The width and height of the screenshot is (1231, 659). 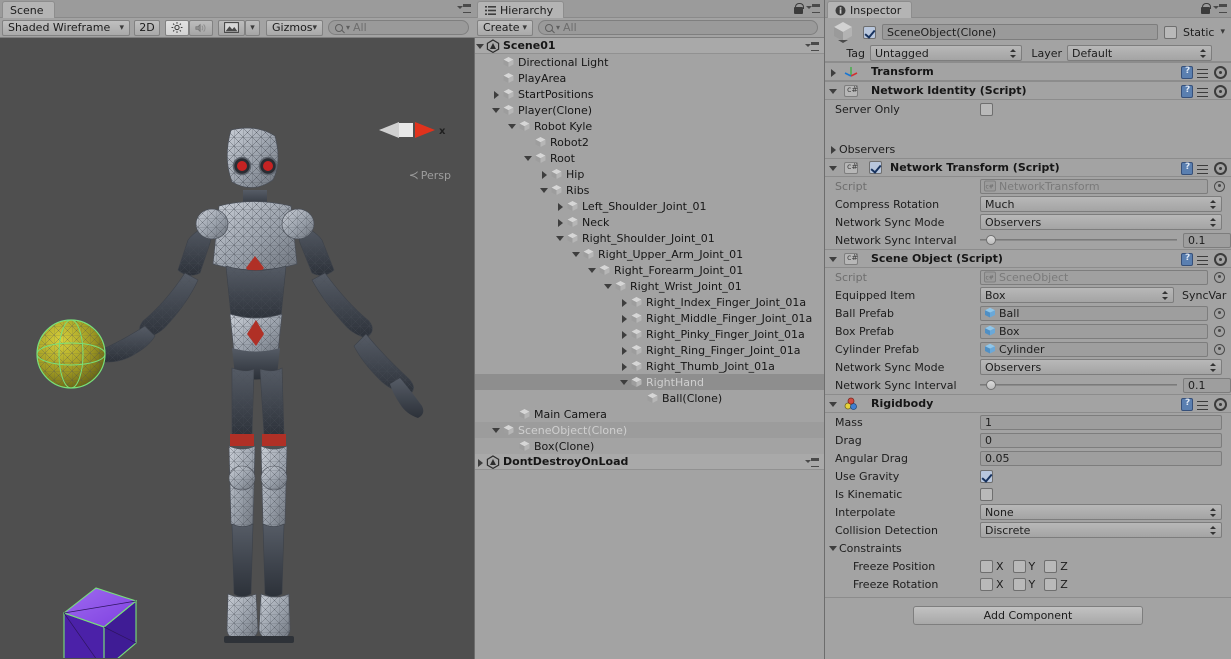 What do you see at coordinates (1101, 512) in the screenshot?
I see `property-dropdown: None` at bounding box center [1101, 512].